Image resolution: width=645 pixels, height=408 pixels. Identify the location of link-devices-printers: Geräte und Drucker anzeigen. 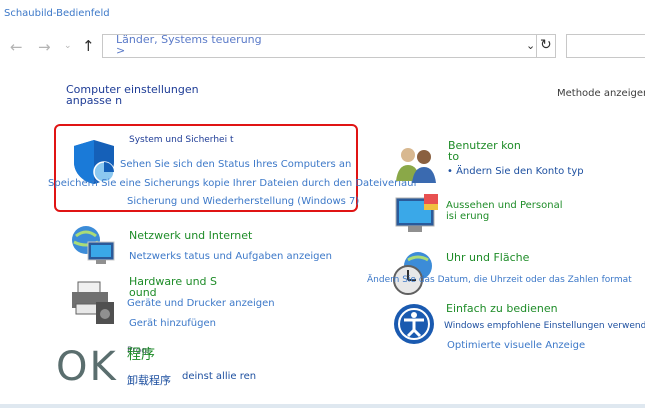
(201, 303).